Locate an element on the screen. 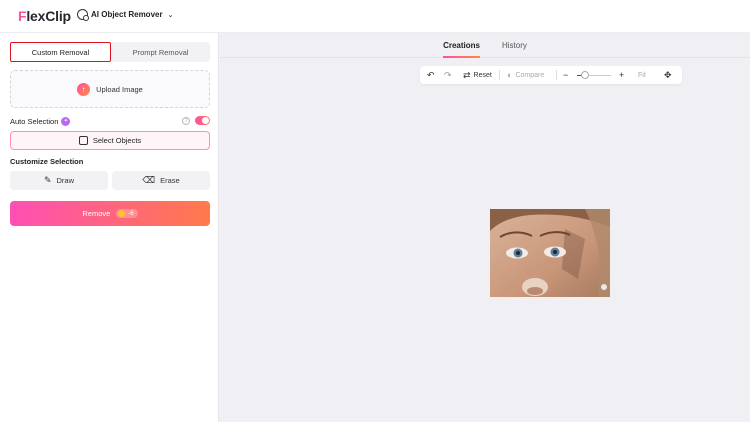  undo-icon: ↶ is located at coordinates (431, 74).